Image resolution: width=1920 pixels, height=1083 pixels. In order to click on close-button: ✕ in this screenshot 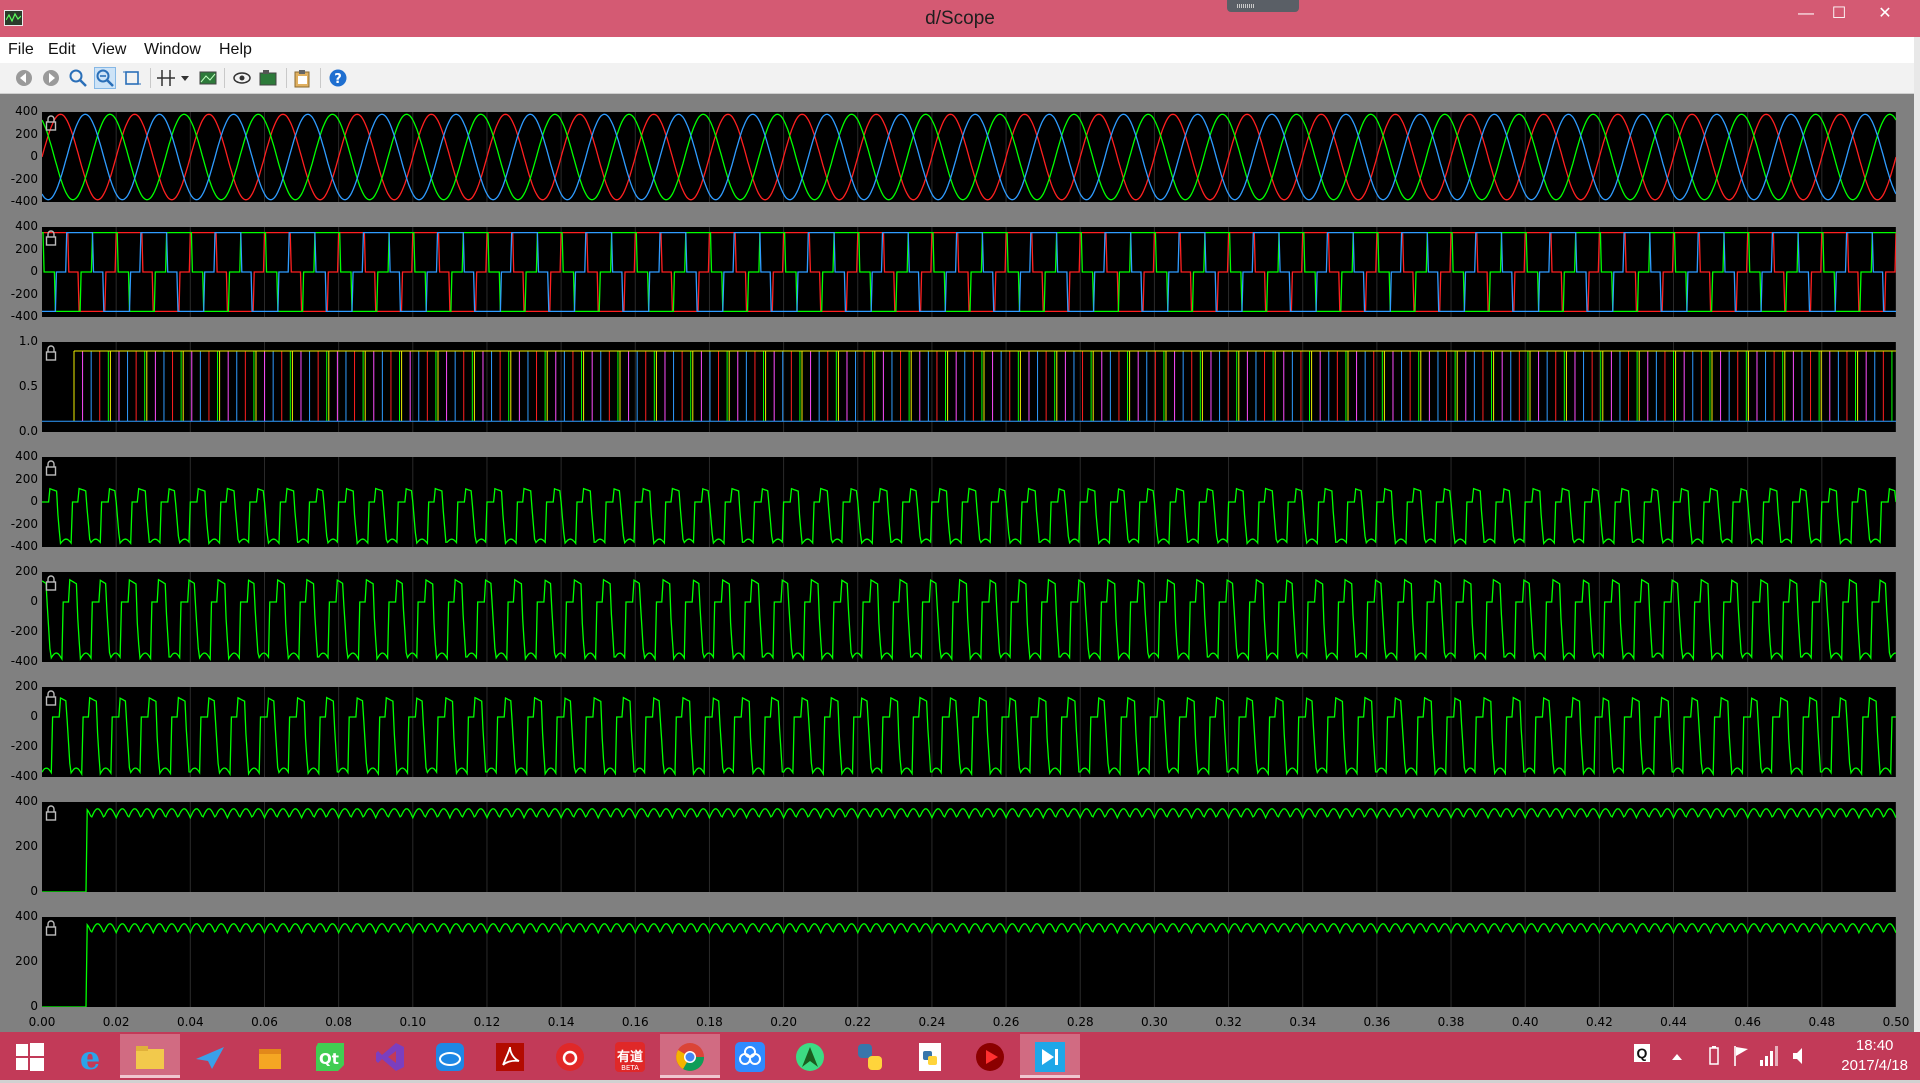, I will do `click(1885, 15)`.